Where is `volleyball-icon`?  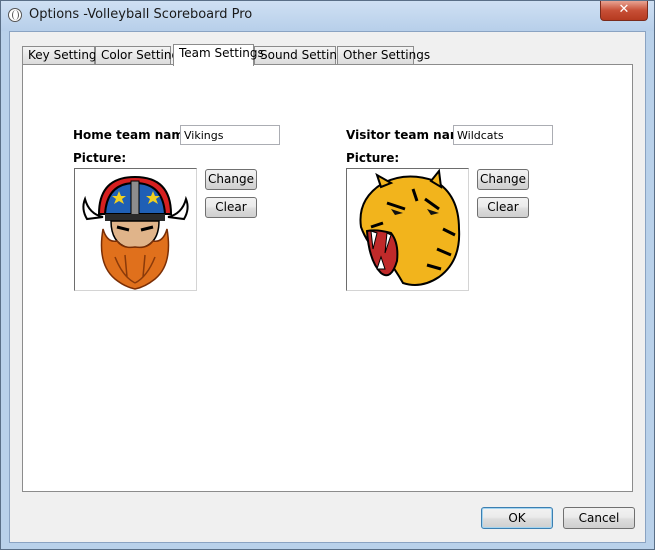
volleyball-icon is located at coordinates (15, 15).